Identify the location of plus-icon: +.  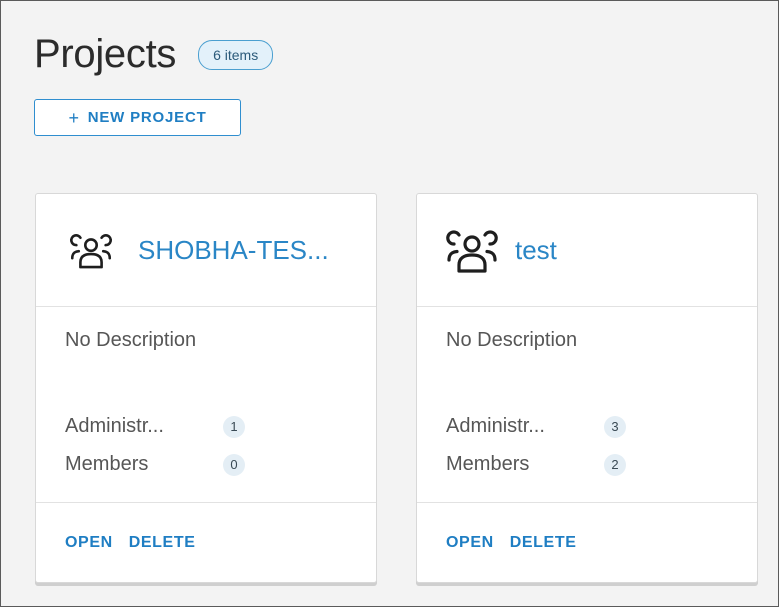
(74, 117).